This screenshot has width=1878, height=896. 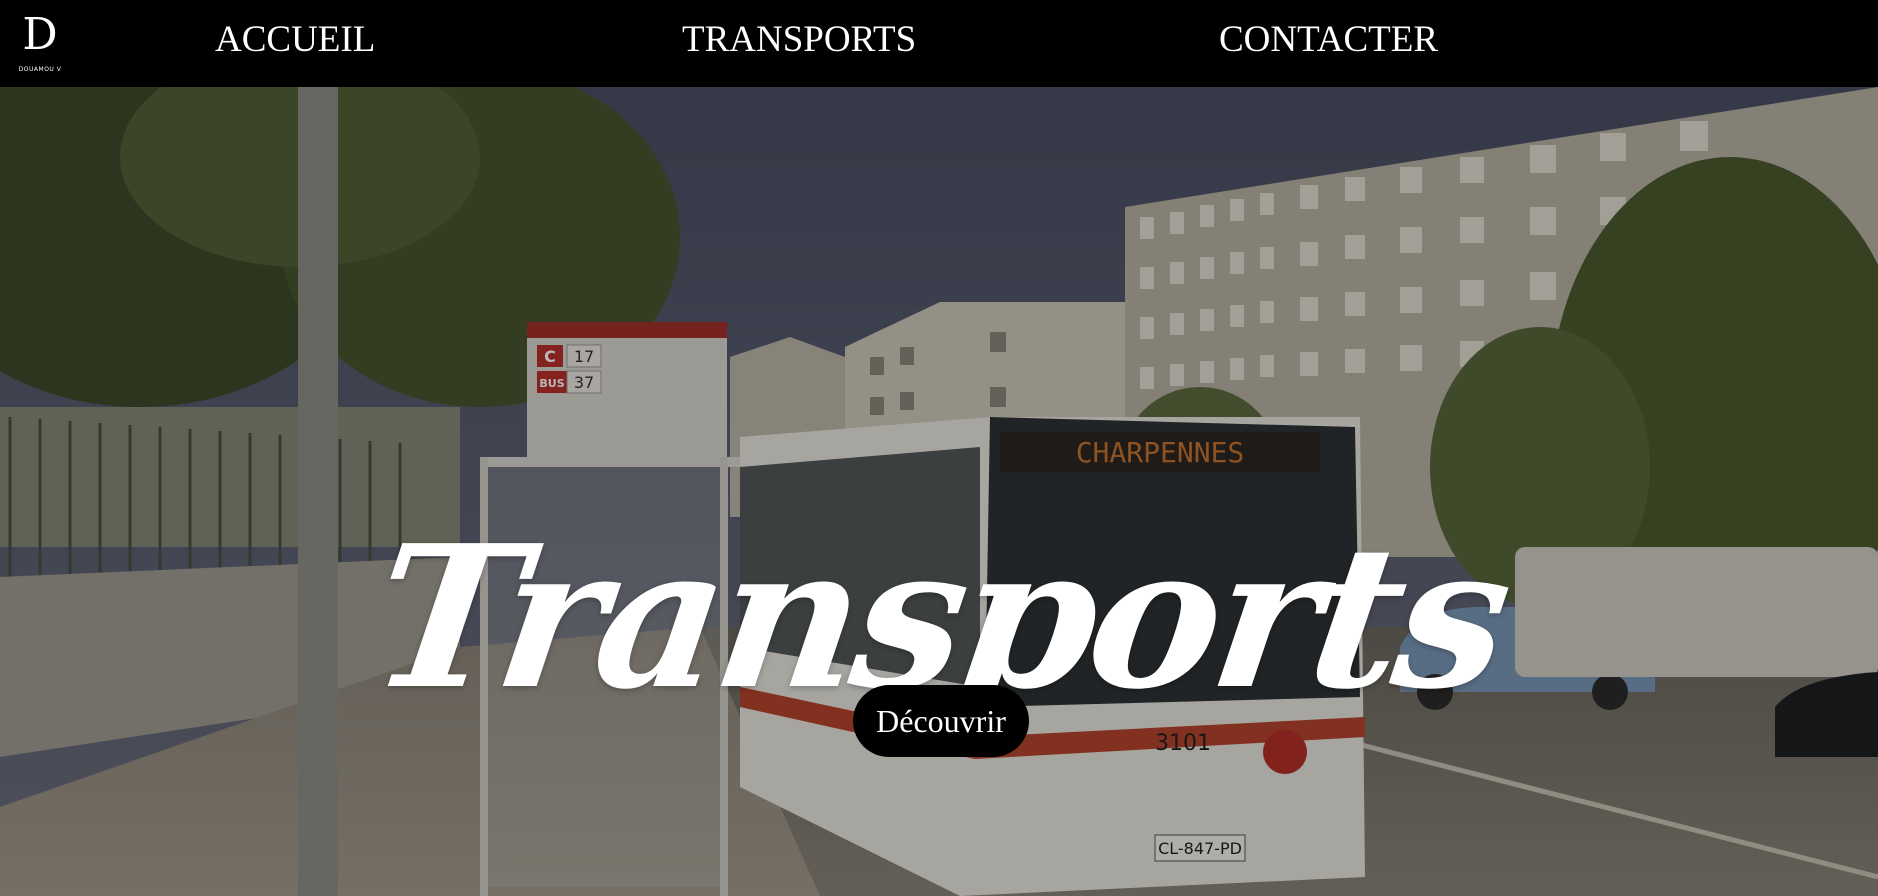 I want to click on nav-link-accueil: ACCUEIL, so click(x=295, y=40).